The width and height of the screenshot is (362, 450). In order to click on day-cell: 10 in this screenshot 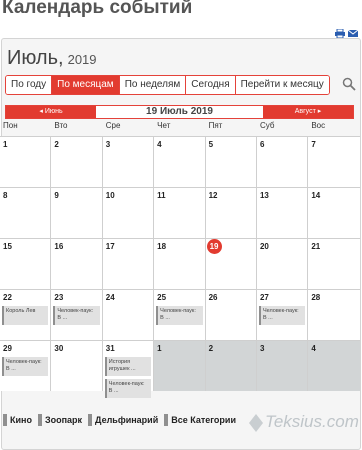, I will do `click(128, 213)`.